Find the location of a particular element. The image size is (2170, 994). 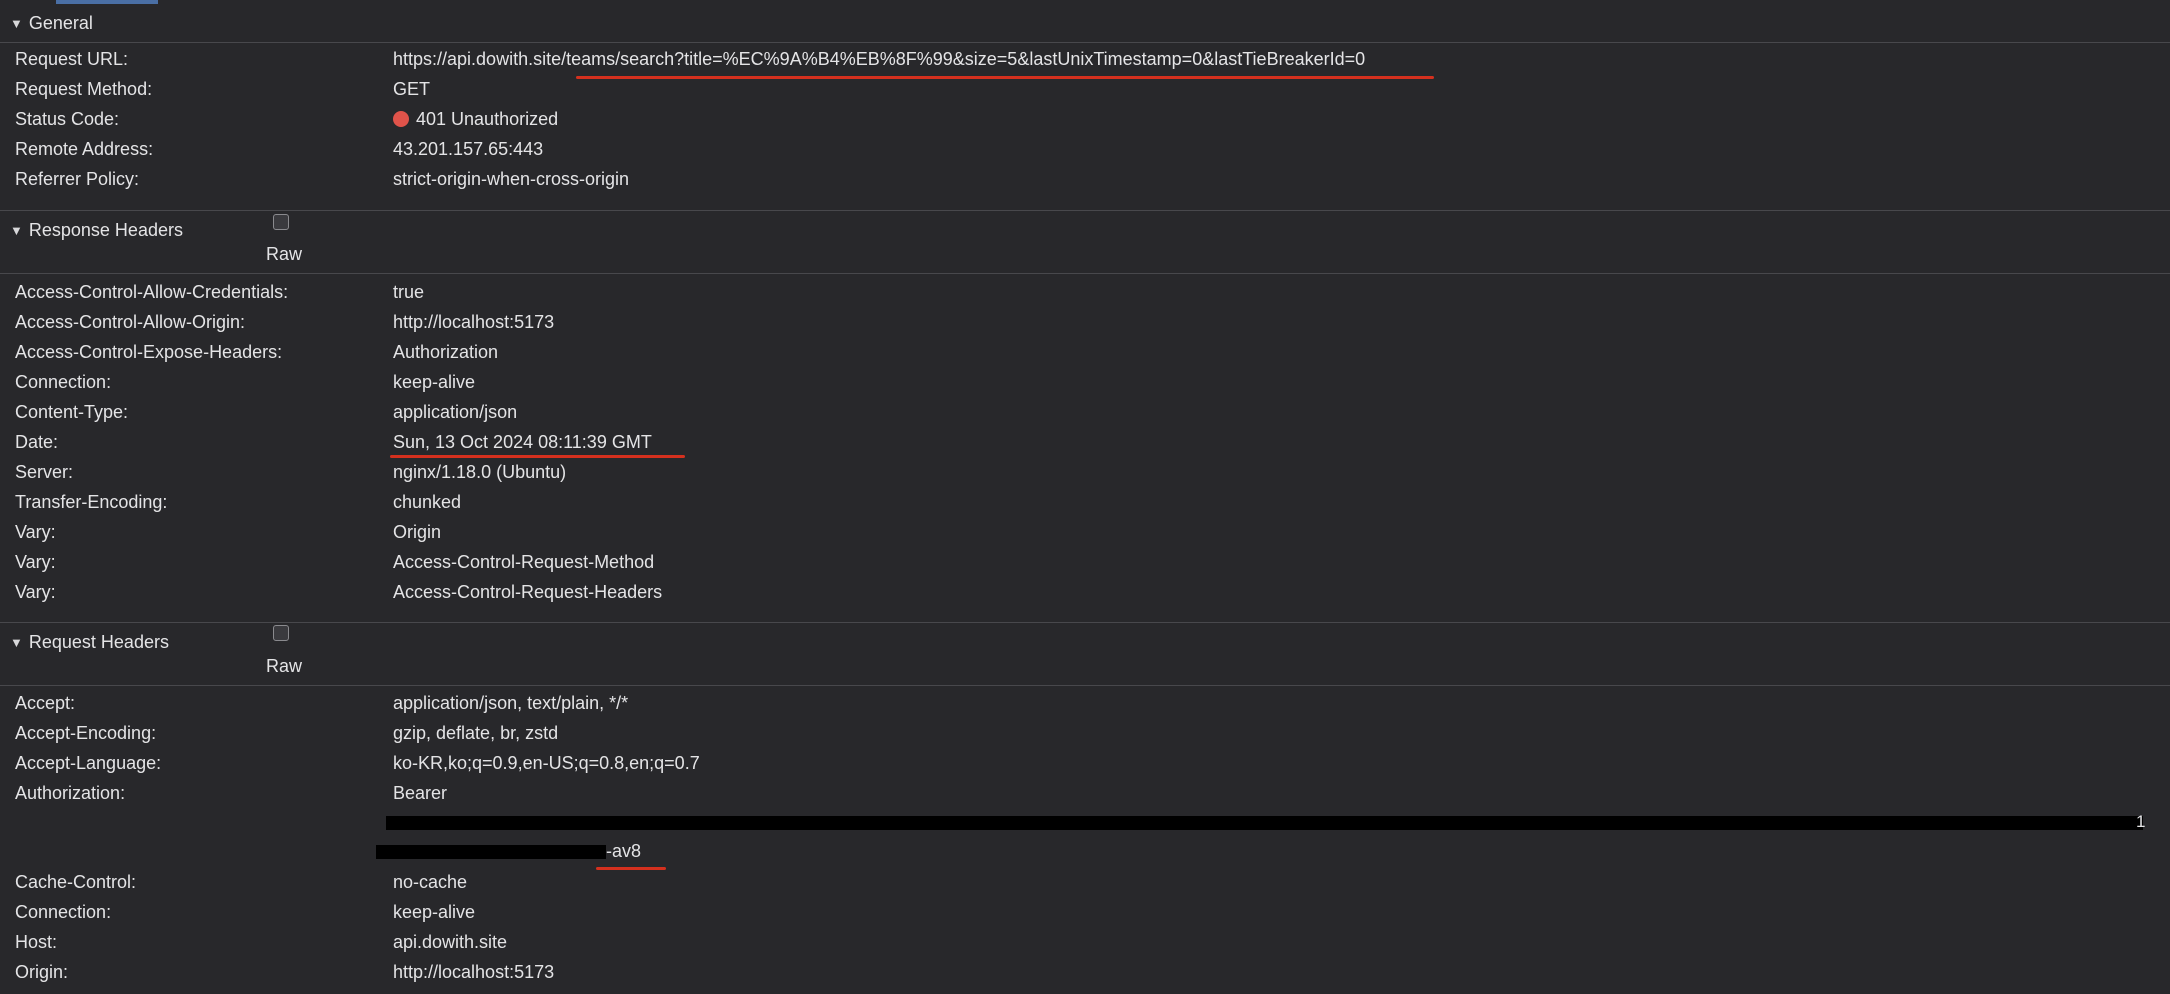

general-row-remote-address: Remote Address: 43.201.157.65:443 is located at coordinates (1085, 154).